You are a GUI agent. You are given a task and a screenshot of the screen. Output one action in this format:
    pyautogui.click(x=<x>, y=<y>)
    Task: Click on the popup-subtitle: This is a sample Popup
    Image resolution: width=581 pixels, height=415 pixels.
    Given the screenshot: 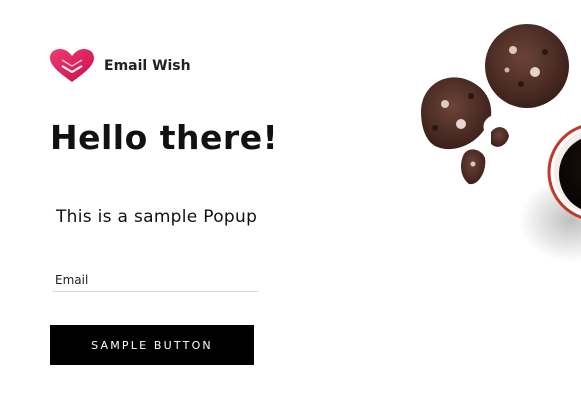 What is the action you would take?
    pyautogui.click(x=157, y=217)
    